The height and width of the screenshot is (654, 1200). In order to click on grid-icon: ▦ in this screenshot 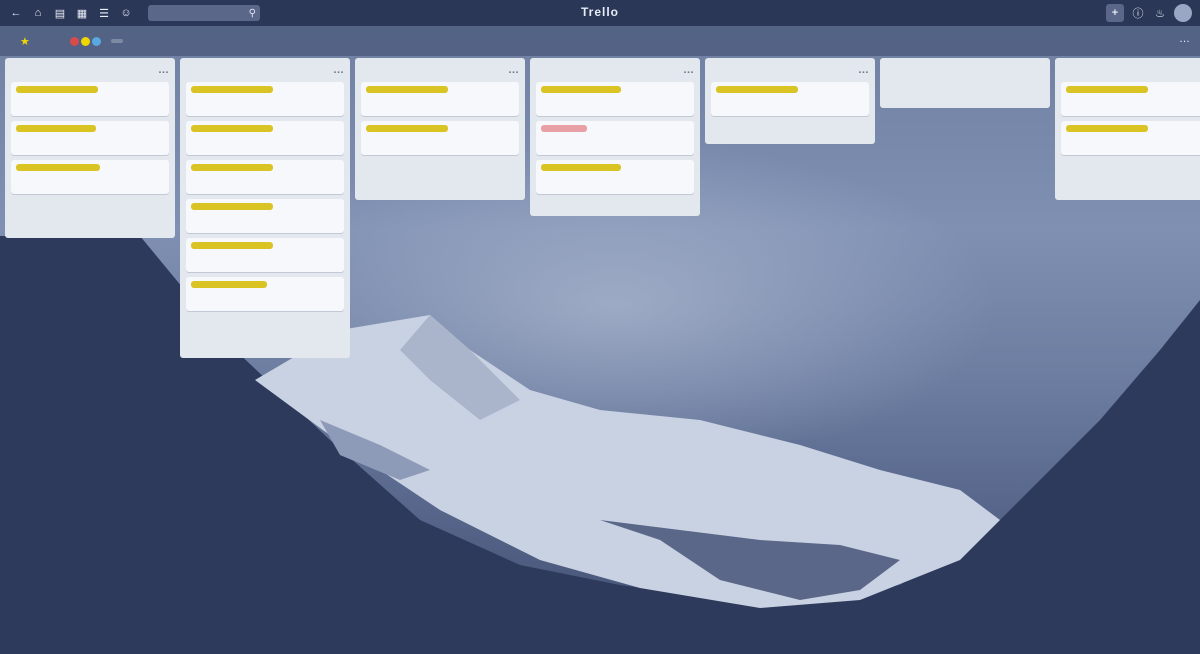, I will do `click(82, 13)`.